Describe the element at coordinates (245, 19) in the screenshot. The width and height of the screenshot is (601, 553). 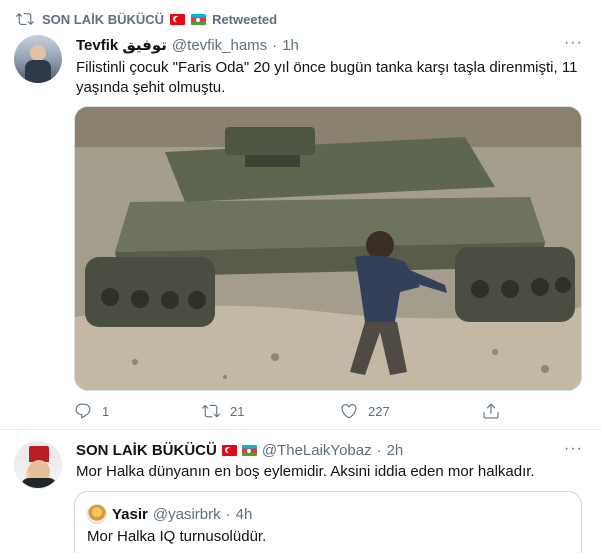
I see `retweeted-label: Retweeted` at that location.